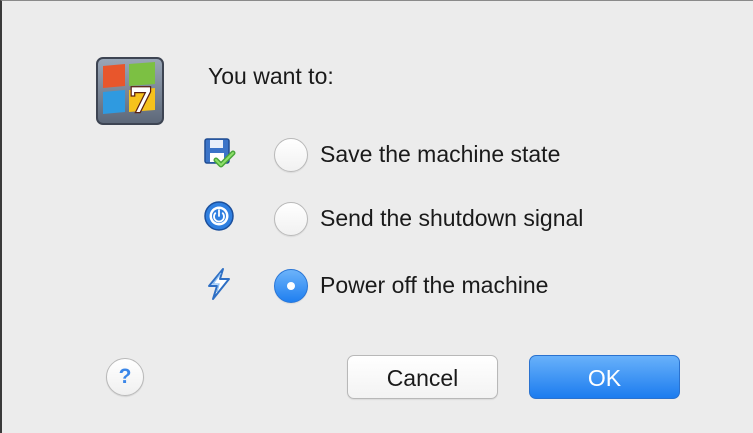 The width and height of the screenshot is (753, 433). What do you see at coordinates (434, 285) in the screenshot?
I see `option-label: Power off the machine` at bounding box center [434, 285].